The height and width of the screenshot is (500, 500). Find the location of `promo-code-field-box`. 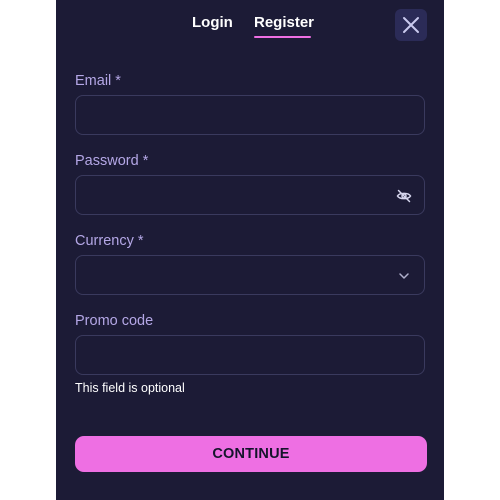

promo-code-field-box is located at coordinates (250, 355).